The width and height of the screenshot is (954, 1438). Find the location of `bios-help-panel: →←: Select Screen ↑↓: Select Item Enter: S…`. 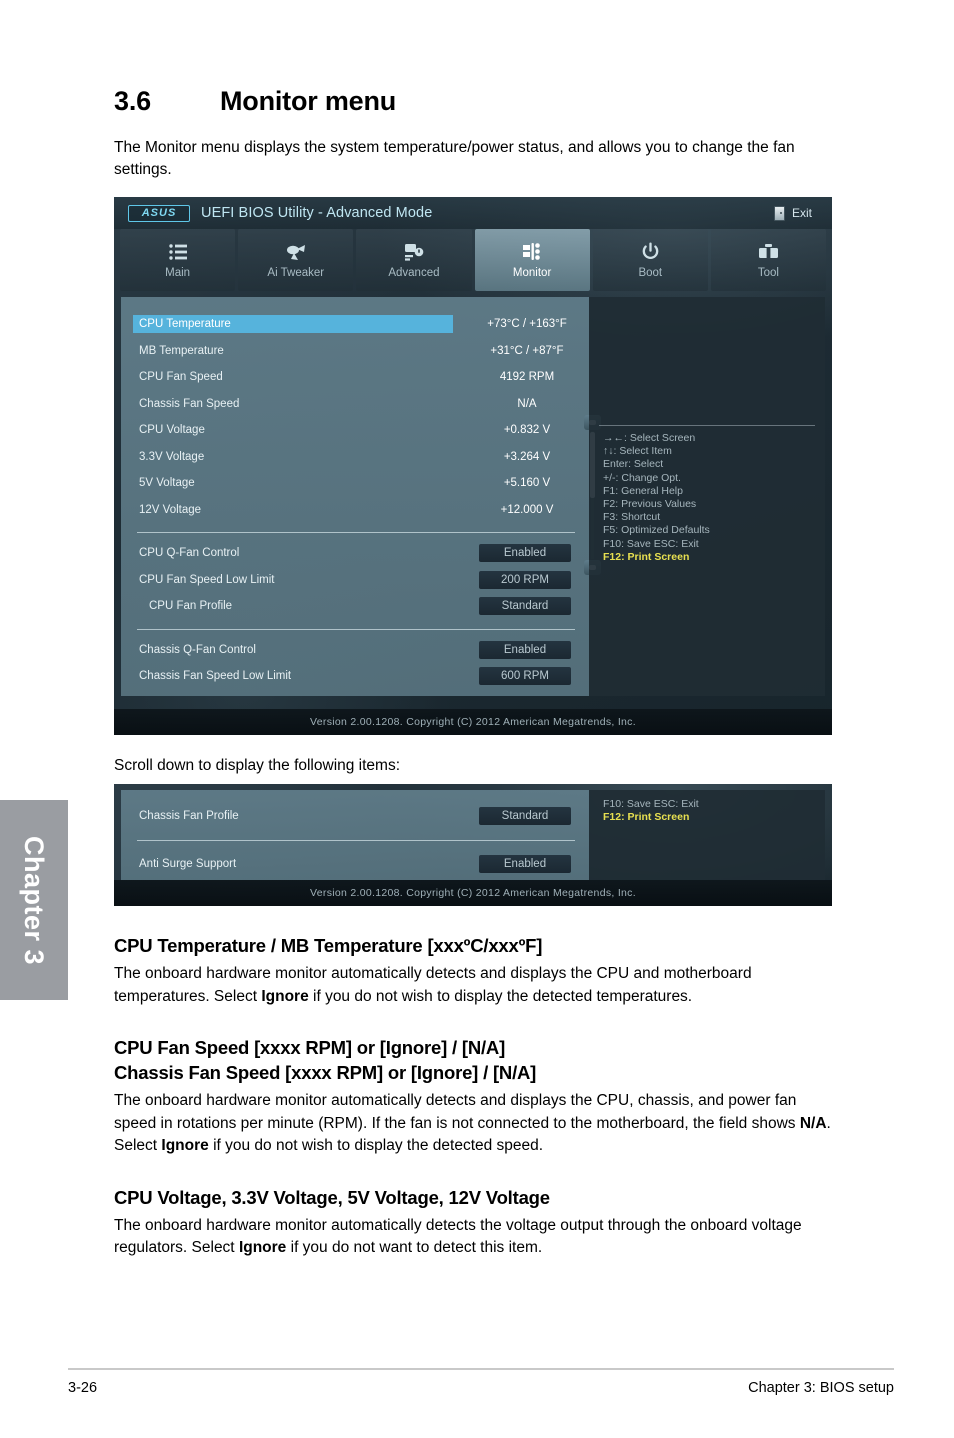

bios-help-panel: →←: Select Screen ↑↓: Select Item Enter: S… is located at coordinates (707, 496).